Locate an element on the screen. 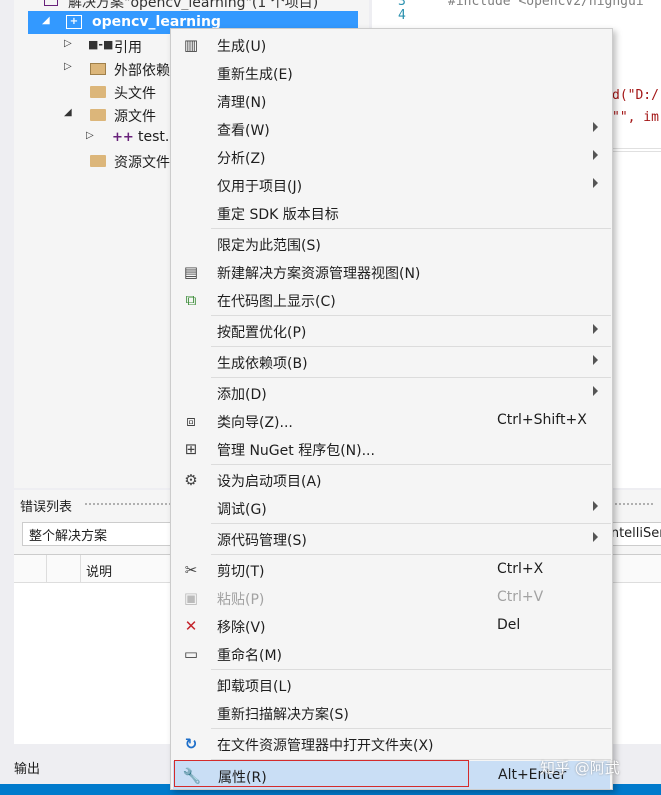 The width and height of the screenshot is (661, 795). menu-item-label: 分析(Z) is located at coordinates (241, 159).